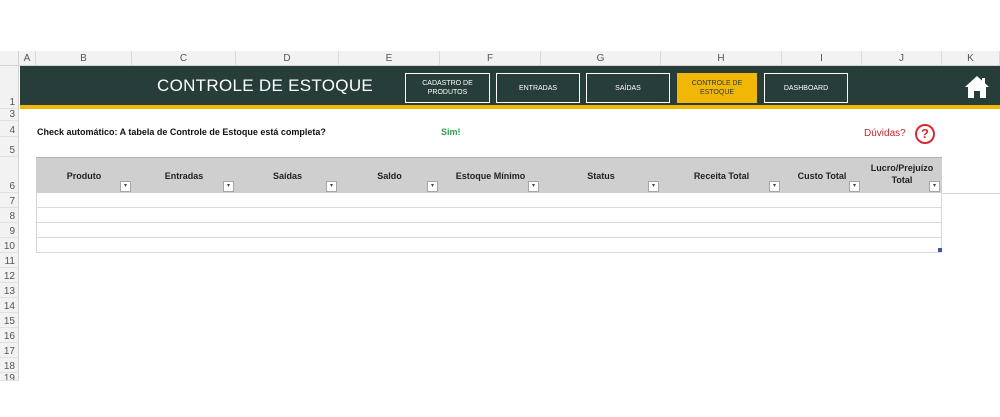 Image resolution: width=1000 pixels, height=417 pixels. What do you see at coordinates (389, 58) in the screenshot?
I see `column-header-e: E` at bounding box center [389, 58].